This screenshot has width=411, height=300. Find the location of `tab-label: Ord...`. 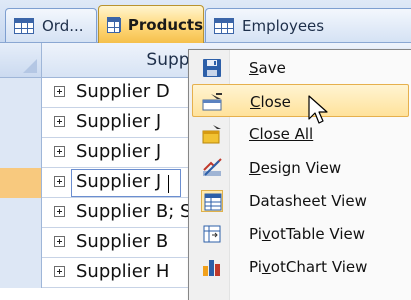

tab-label: Ord... is located at coordinates (63, 25).